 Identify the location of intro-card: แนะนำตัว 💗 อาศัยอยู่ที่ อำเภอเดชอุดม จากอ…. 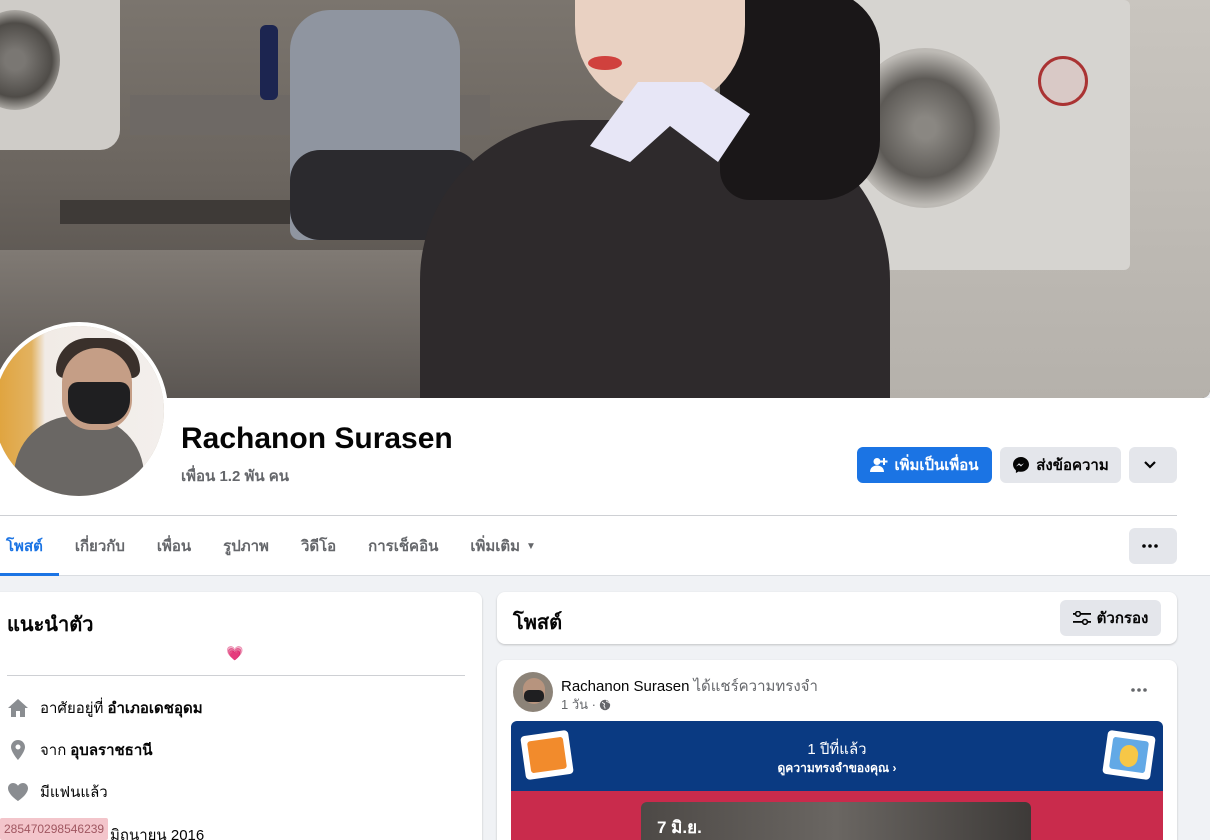
(241, 716).